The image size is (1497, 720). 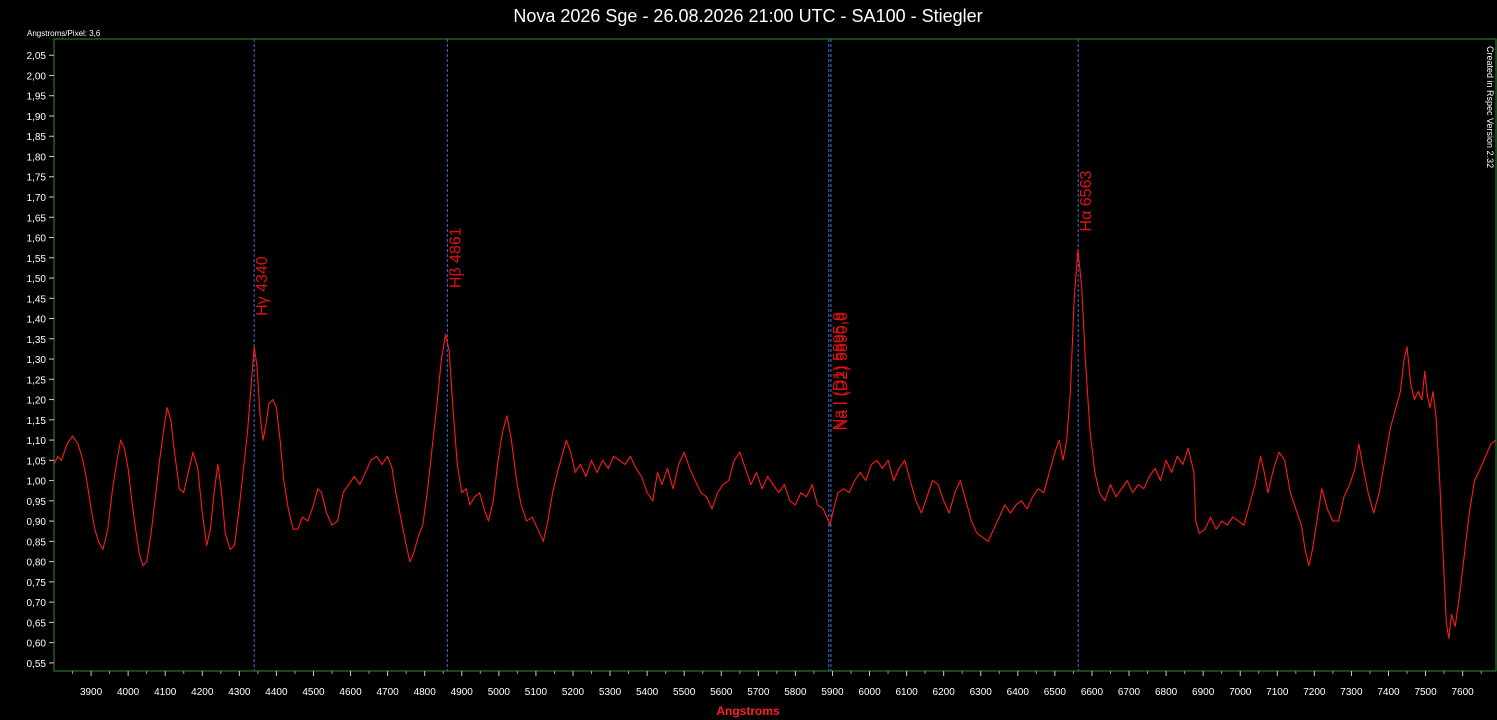 I want to click on y-tick-label: 1,60, so click(x=37, y=239).